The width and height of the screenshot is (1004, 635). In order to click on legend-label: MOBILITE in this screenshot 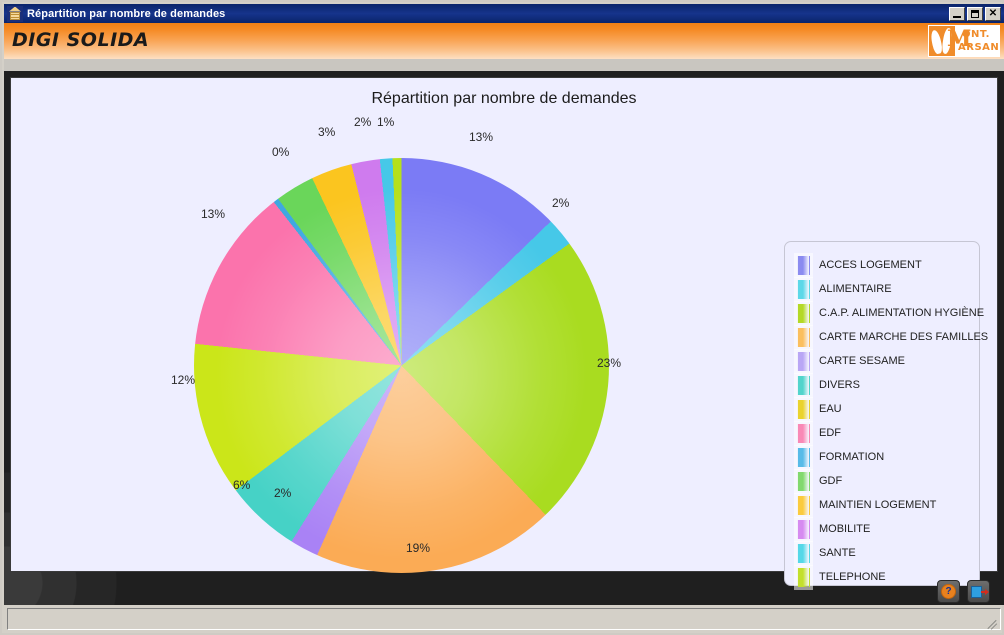, I will do `click(845, 529)`.